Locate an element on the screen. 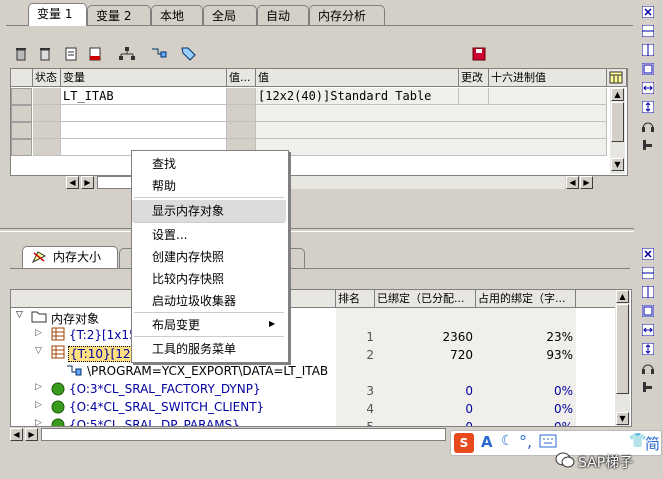  col-header-status: 状态 is located at coordinates (47, 78).